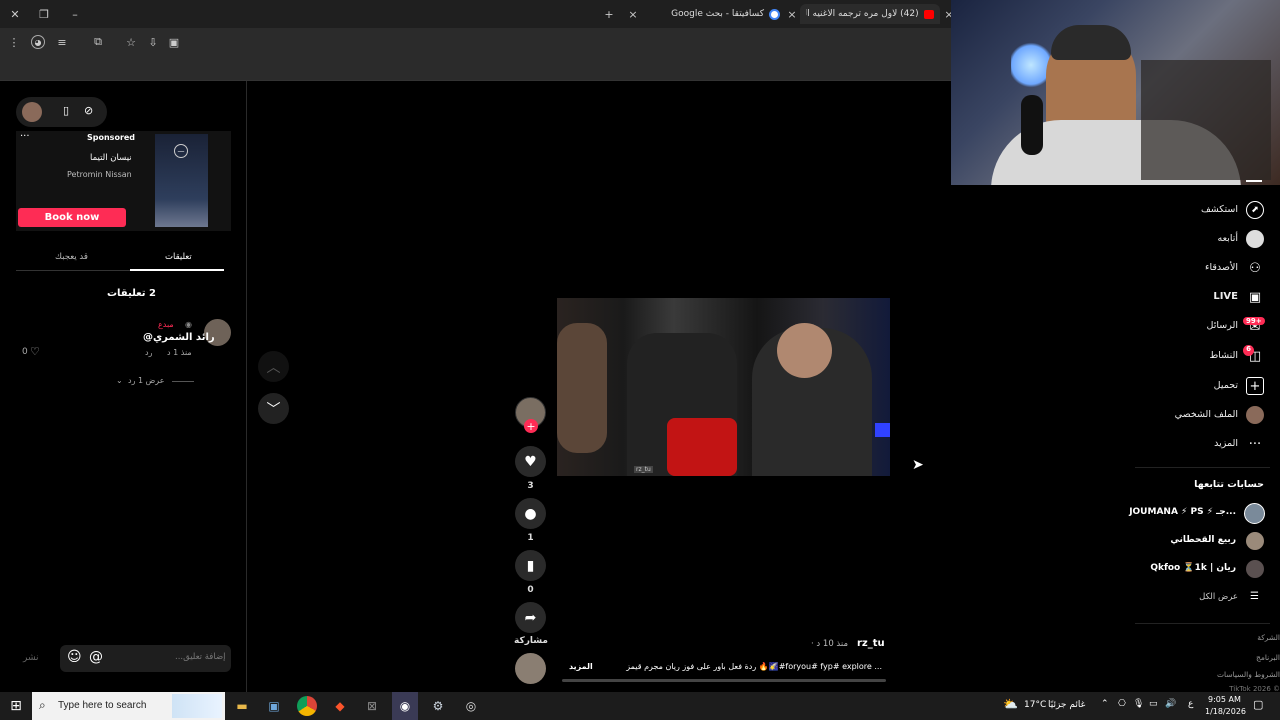 This screenshot has height=720, width=1280. Describe the element at coordinates (530, 513) in the screenshot. I see `comment-button: ●` at that location.